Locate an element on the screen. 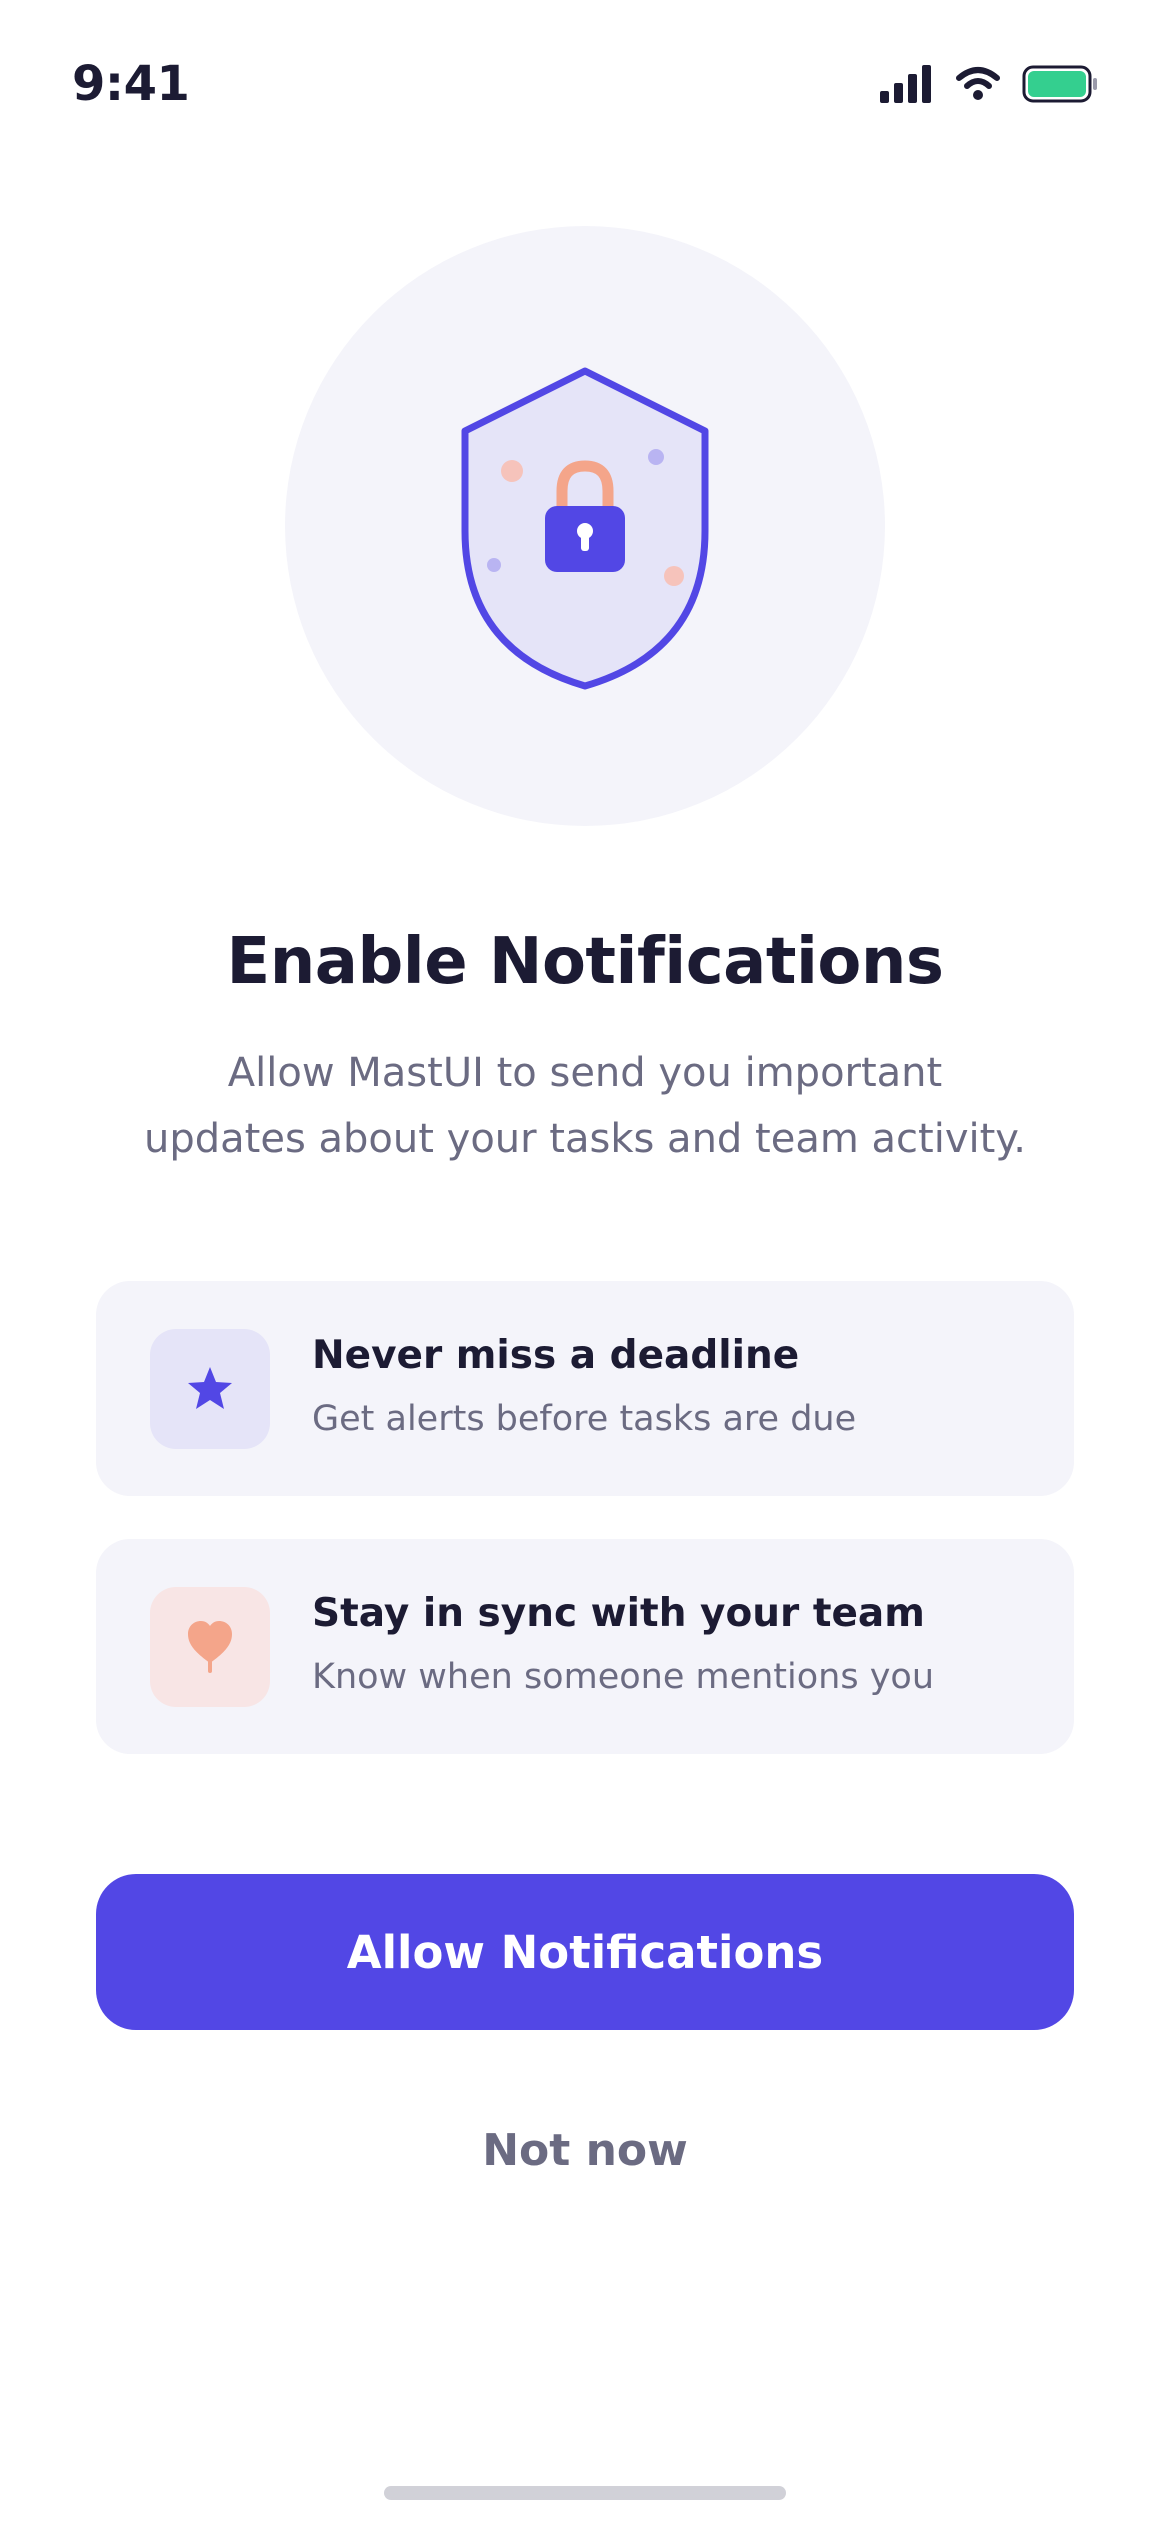  home-indicator is located at coordinates (585, 2493).